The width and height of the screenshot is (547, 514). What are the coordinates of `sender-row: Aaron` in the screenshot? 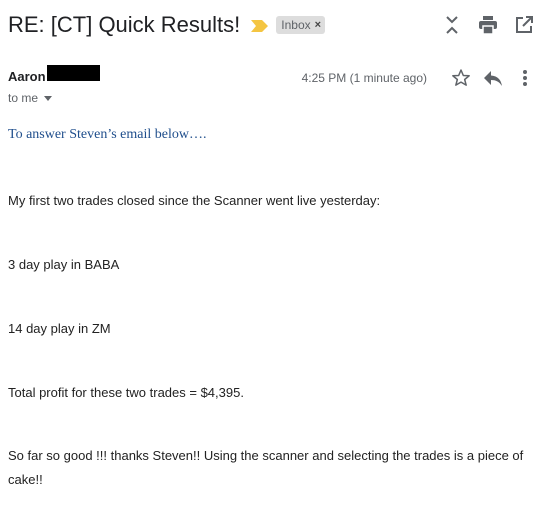 It's located at (54, 74).